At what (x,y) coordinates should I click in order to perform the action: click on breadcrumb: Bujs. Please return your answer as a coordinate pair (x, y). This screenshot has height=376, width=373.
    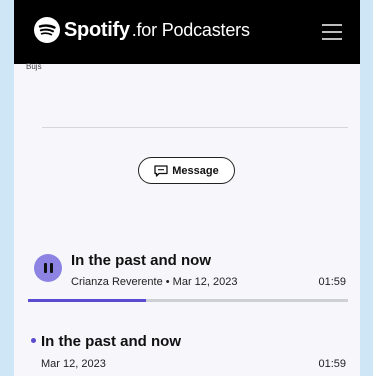
    Looking at the image, I should click on (34, 66).